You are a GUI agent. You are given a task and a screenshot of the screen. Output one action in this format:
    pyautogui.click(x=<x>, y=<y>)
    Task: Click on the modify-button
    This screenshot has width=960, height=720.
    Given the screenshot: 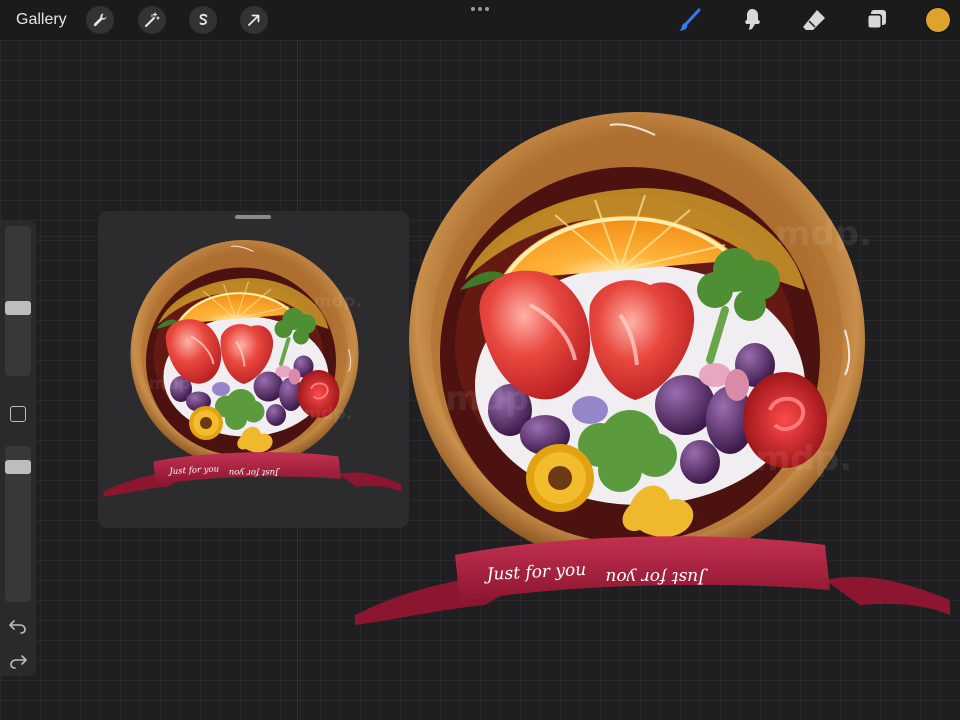 What is the action you would take?
    pyautogui.click(x=18, y=414)
    